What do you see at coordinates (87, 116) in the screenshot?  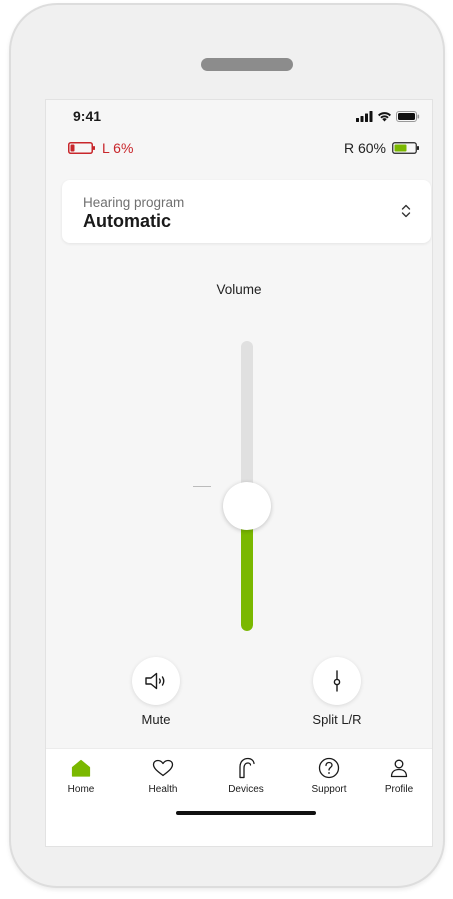 I see `status-time: 9:41` at bounding box center [87, 116].